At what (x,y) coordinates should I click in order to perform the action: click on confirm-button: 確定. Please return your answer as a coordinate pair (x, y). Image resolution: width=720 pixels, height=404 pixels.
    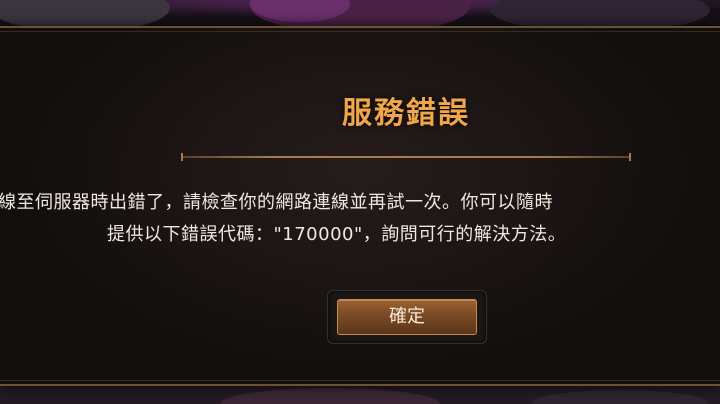
    Looking at the image, I should click on (407, 317).